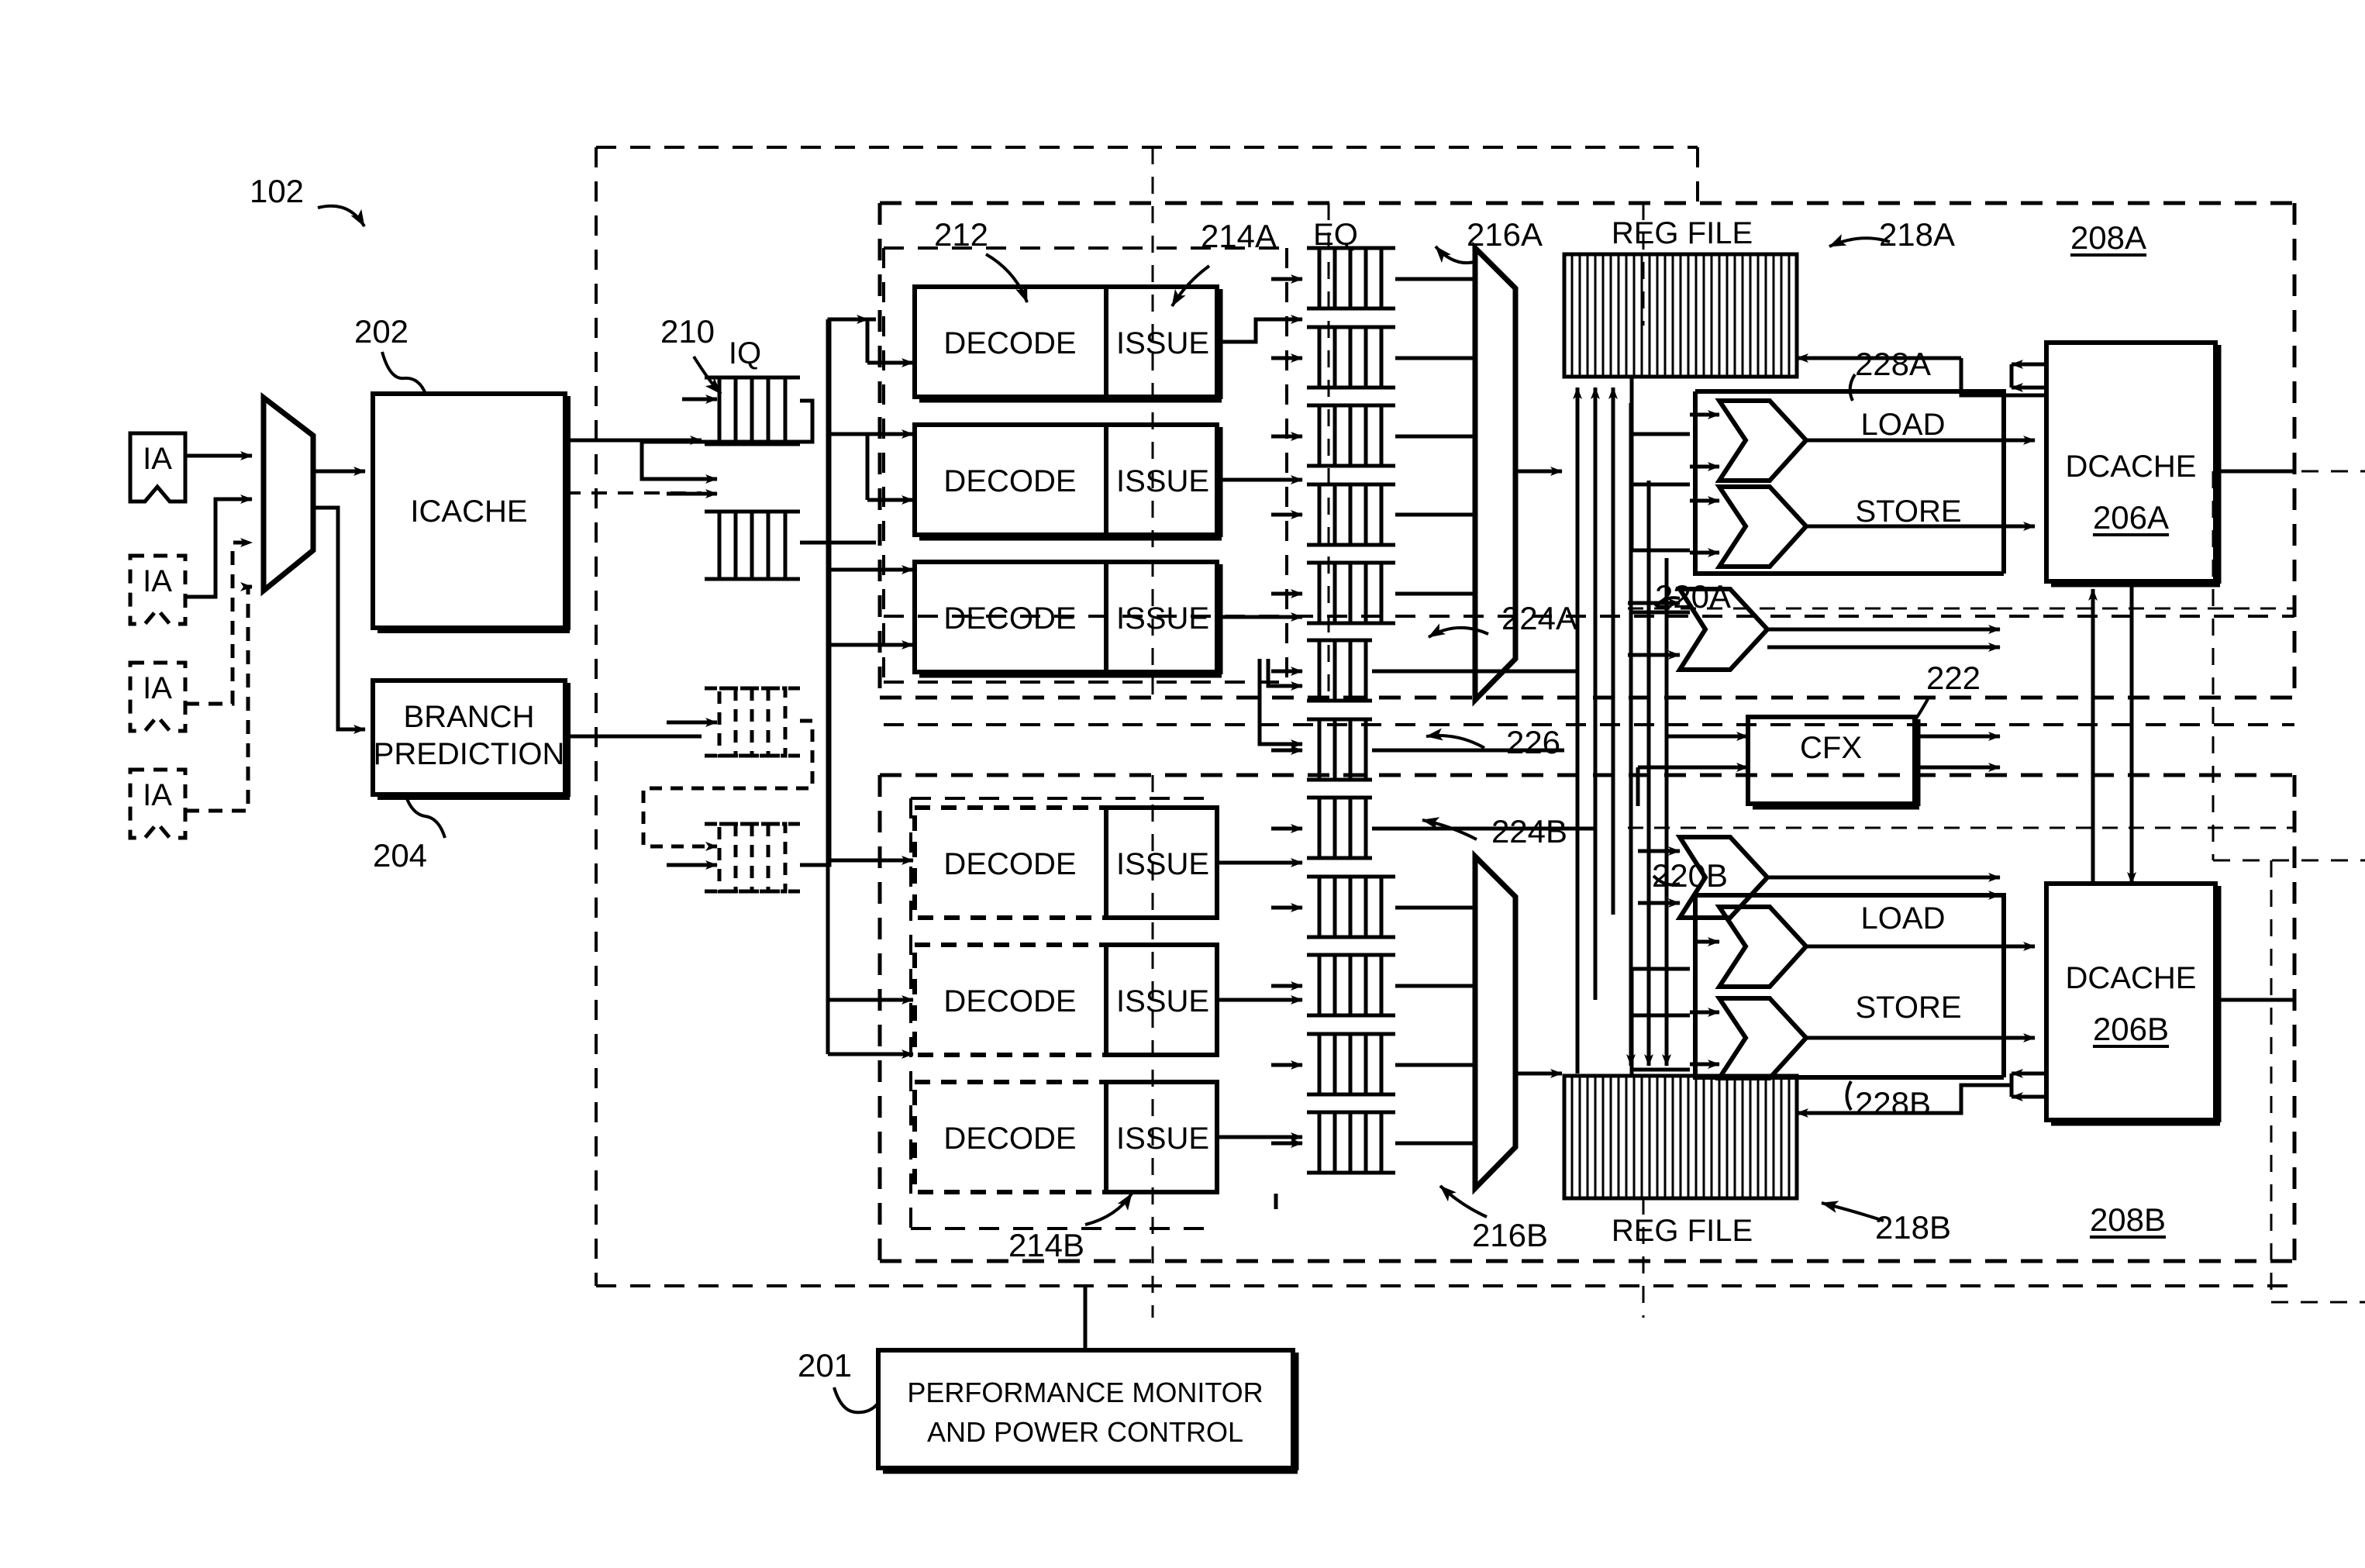  Describe the element at coordinates (745, 353) in the screenshot. I see `iq-label: IQ` at that location.